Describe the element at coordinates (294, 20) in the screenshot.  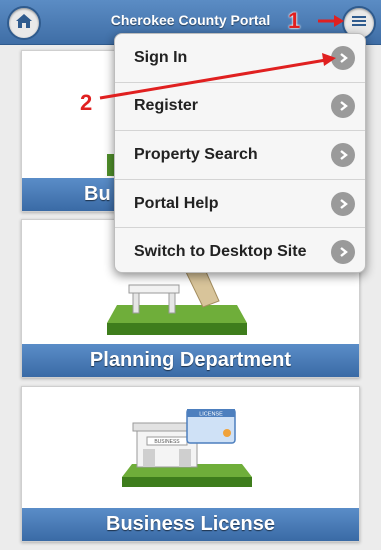
I see `annotation-number-1: 1` at that location.